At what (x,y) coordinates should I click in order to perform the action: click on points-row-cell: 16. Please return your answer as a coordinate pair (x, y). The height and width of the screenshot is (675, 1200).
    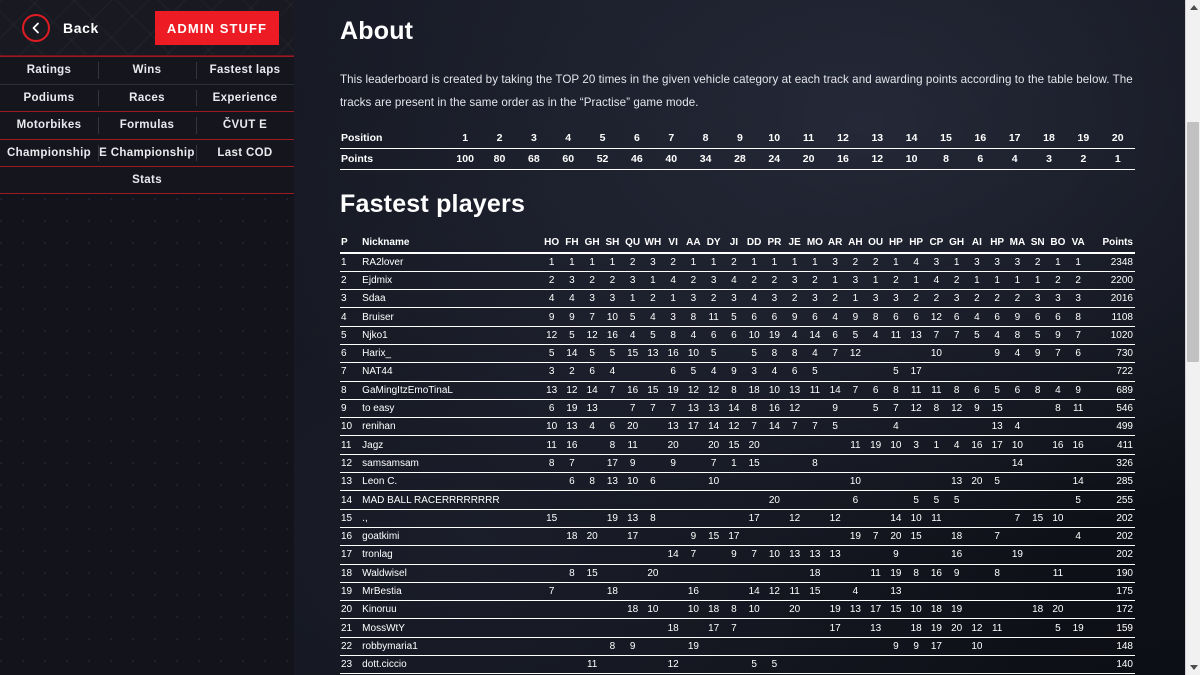
    Looking at the image, I should click on (843, 159).